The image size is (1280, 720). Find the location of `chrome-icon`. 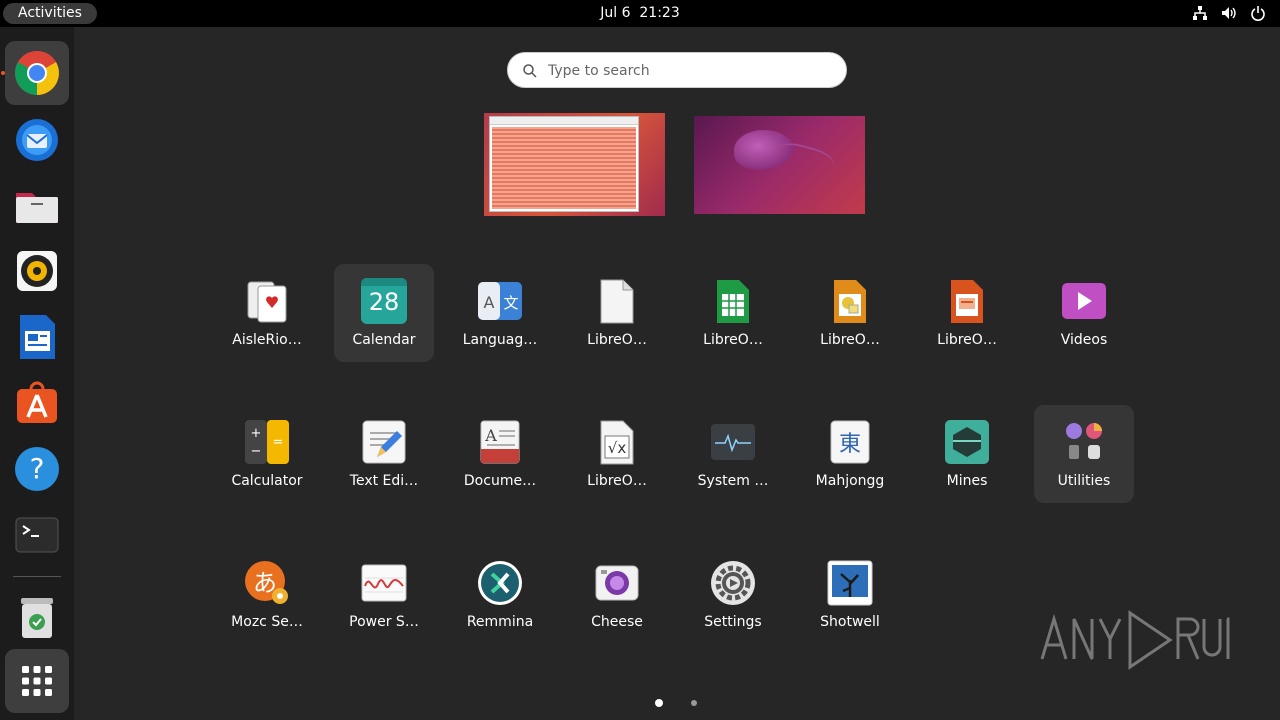

chrome-icon is located at coordinates (37, 73).